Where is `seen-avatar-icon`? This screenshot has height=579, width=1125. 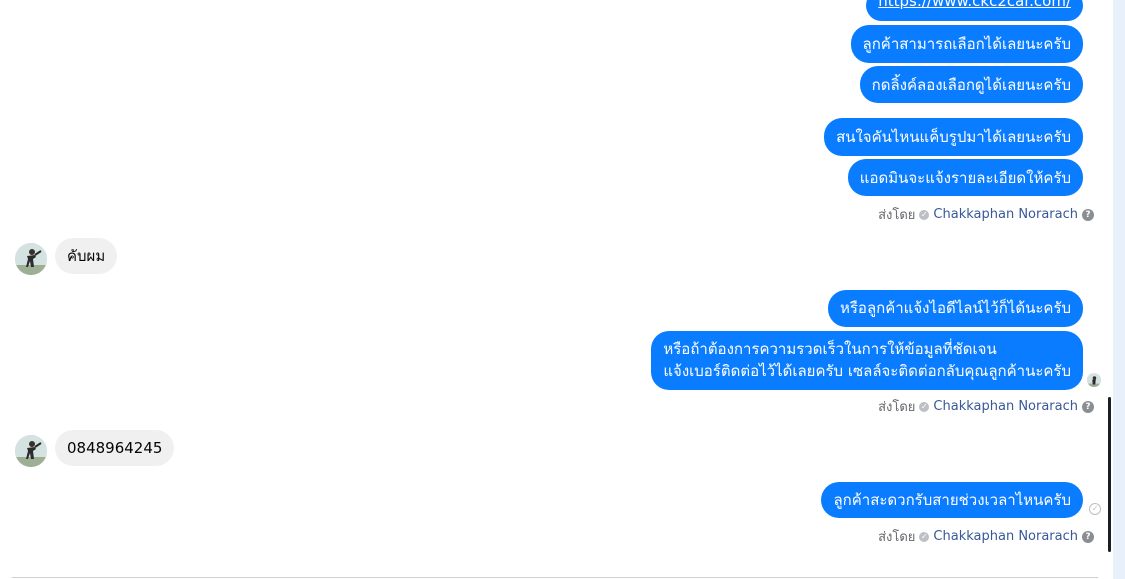
seen-avatar-icon is located at coordinates (1094, 380).